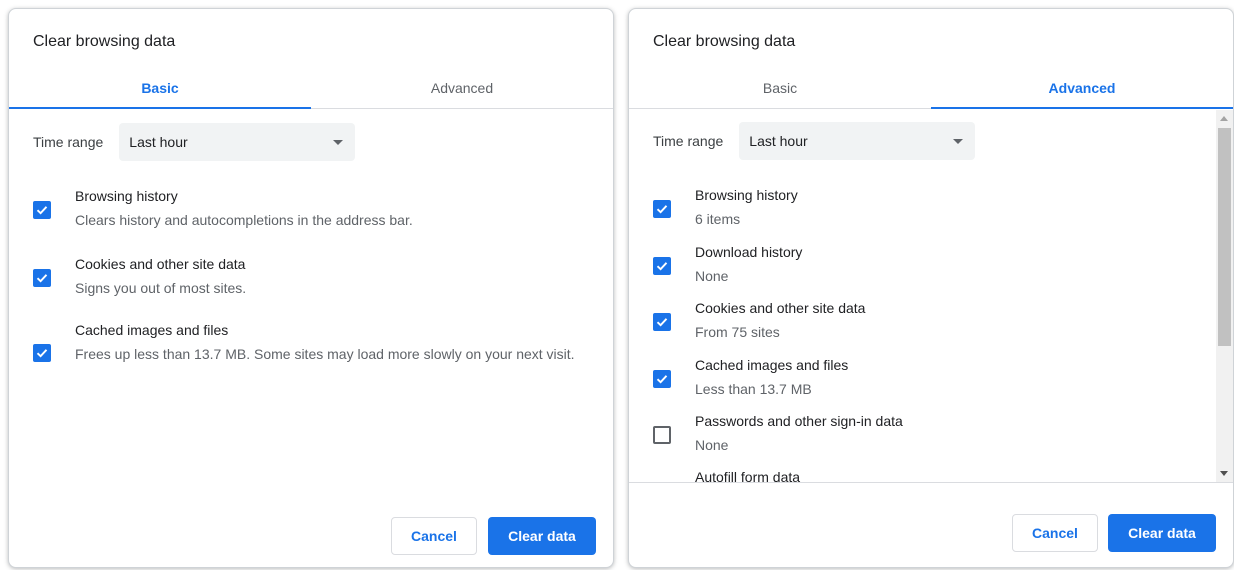 Image resolution: width=1234 pixels, height=570 pixels. Describe the element at coordinates (749, 252) in the screenshot. I see `option-title: Download history` at that location.